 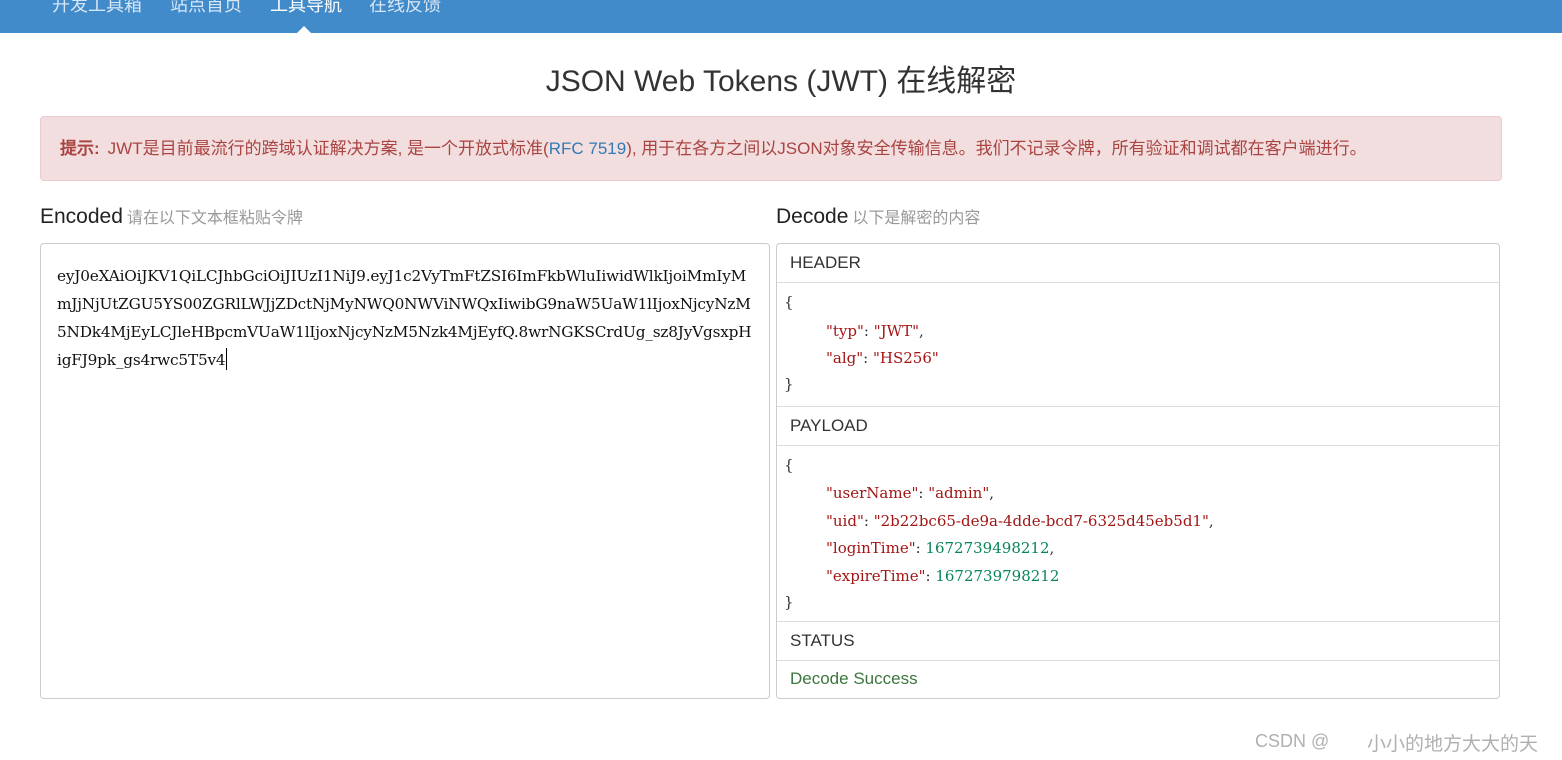 I want to click on decode-heading: Decode 以下是解密的内容, so click(x=878, y=216).